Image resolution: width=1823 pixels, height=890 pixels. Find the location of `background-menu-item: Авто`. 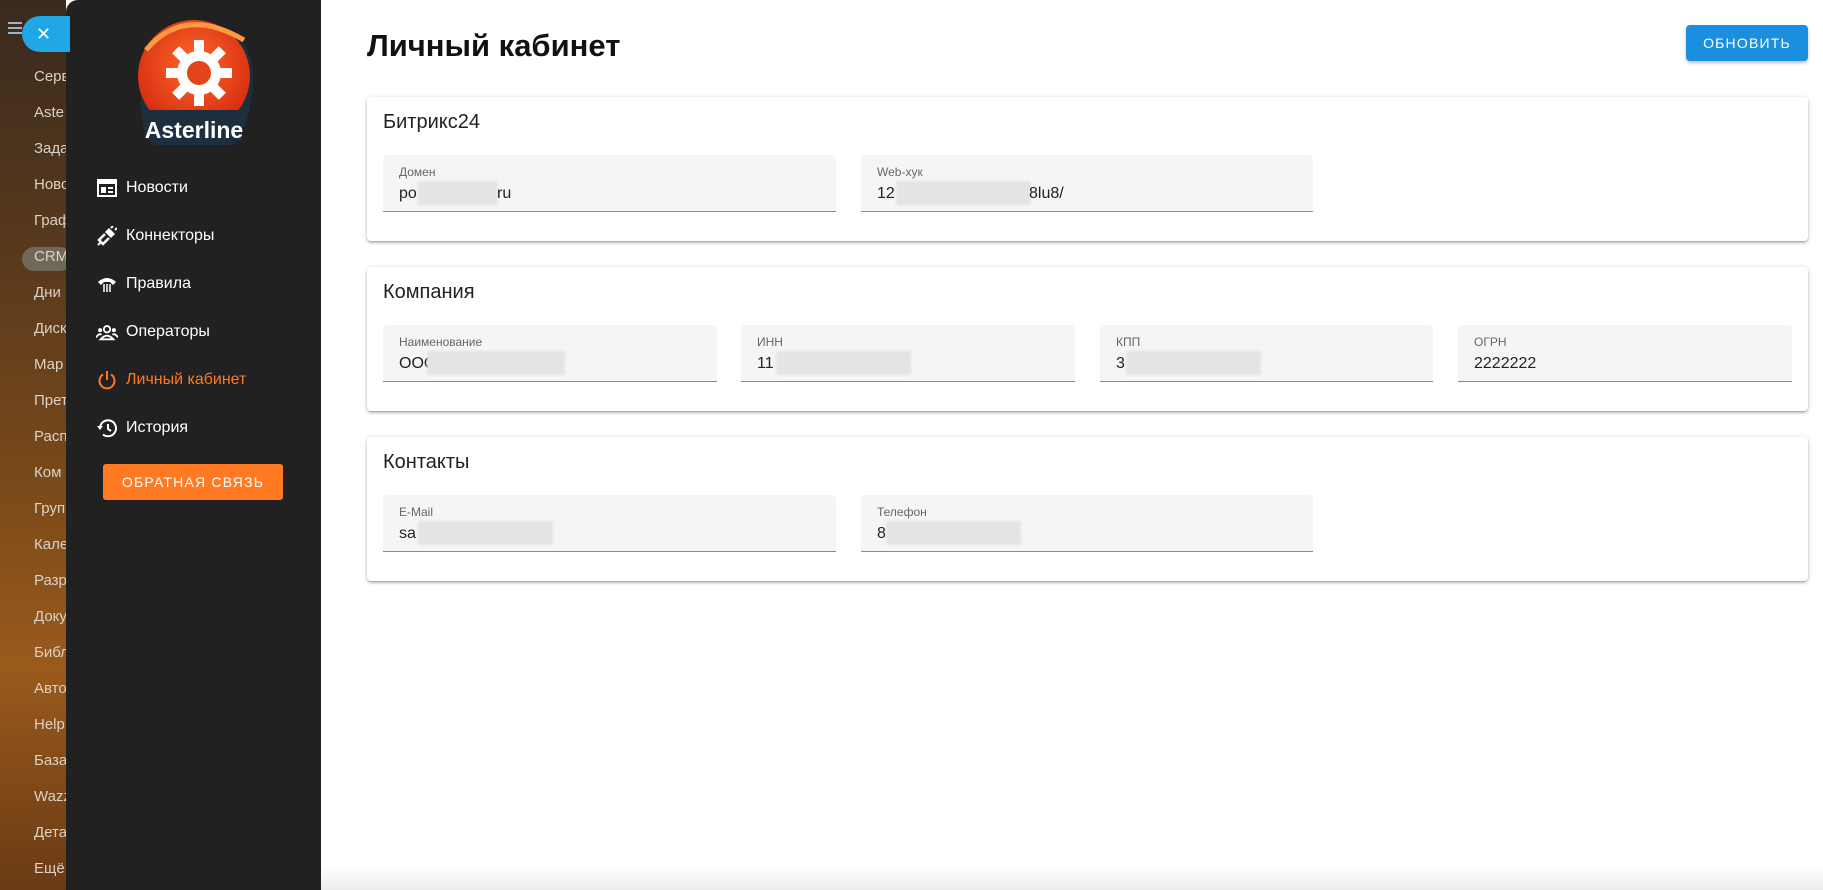

background-menu-item: Авто is located at coordinates (50, 688).